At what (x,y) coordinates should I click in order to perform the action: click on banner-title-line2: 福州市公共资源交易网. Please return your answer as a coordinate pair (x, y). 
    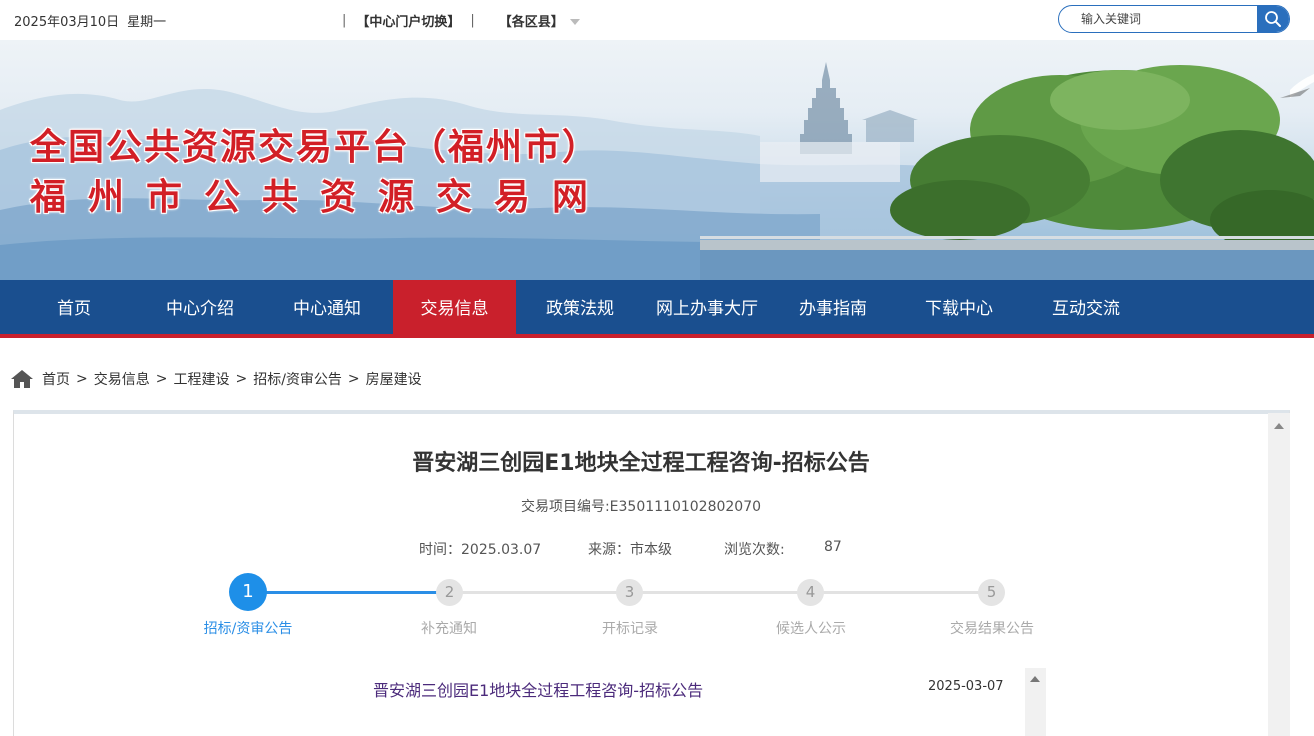
    Looking at the image, I should click on (320, 197).